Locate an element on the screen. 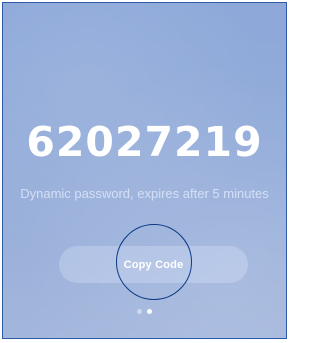 Image resolution: width=320 pixels, height=343 pixels. page-indicator is located at coordinates (144, 311).